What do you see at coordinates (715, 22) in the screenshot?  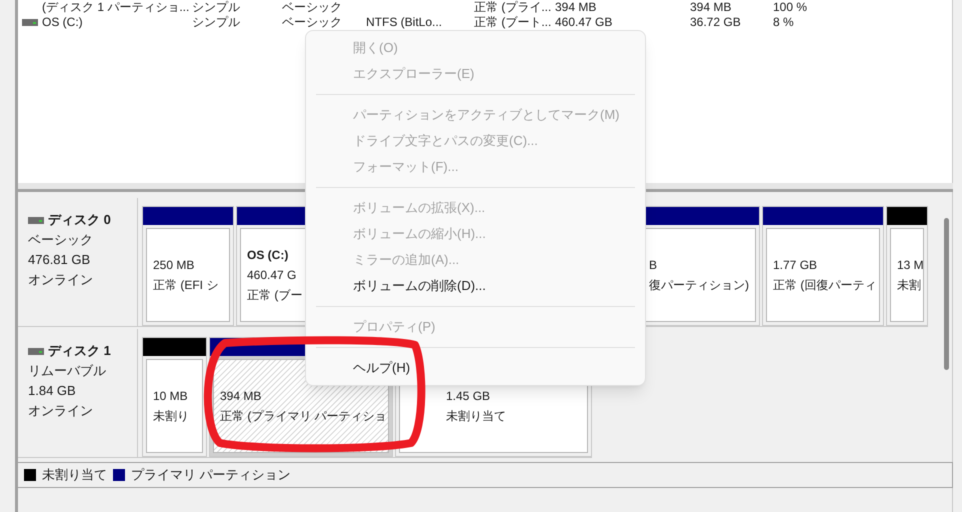 I see `table-cell: 36.72 GB` at bounding box center [715, 22].